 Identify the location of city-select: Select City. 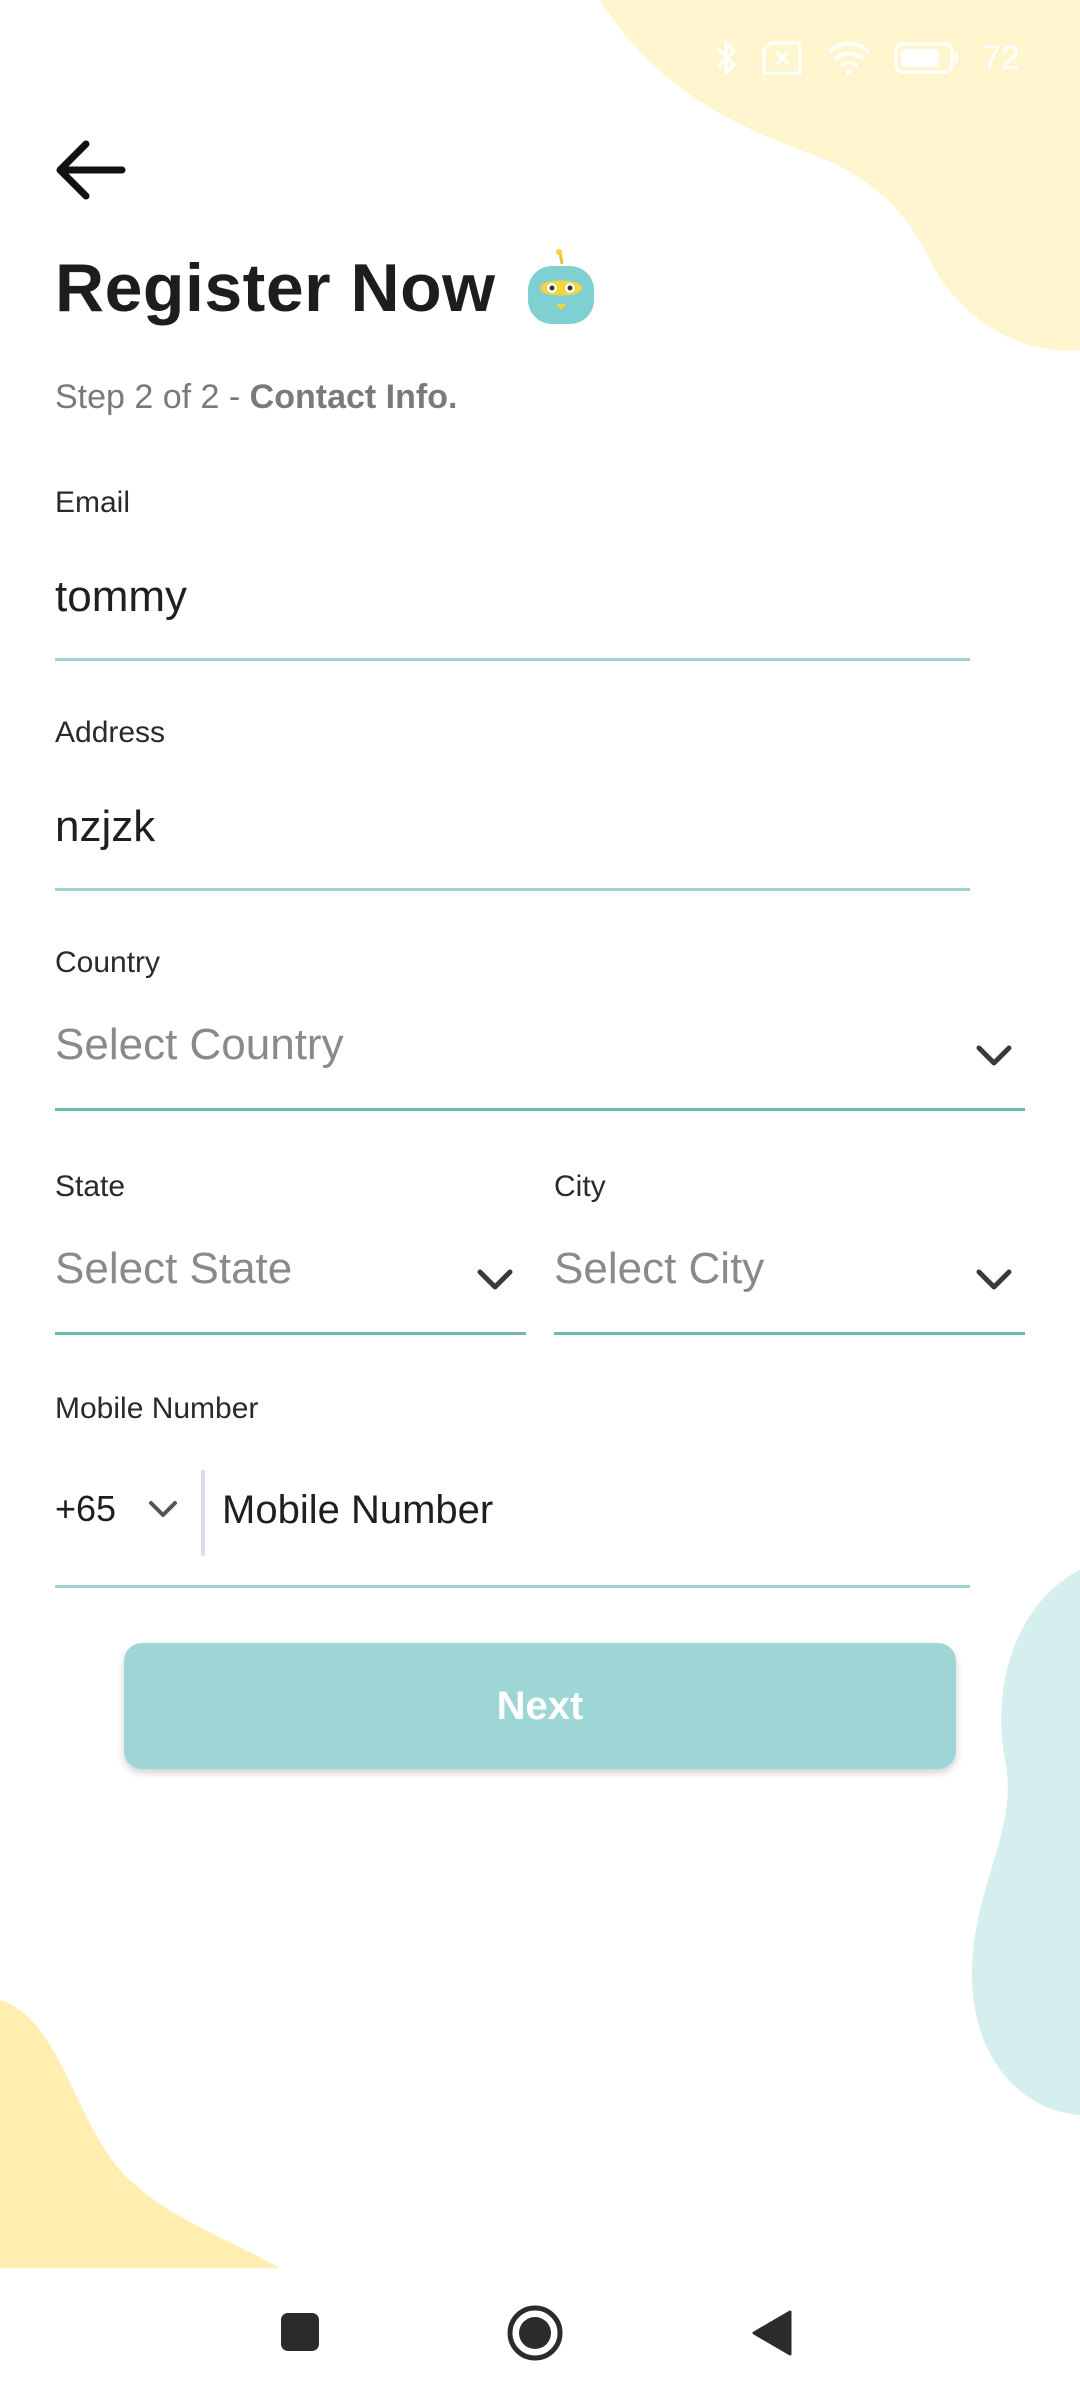
(789, 1274).